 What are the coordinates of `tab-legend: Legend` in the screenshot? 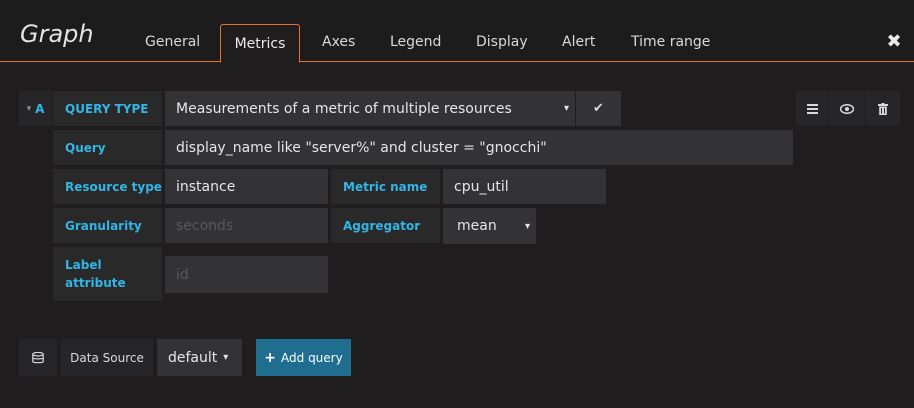 It's located at (415, 42).